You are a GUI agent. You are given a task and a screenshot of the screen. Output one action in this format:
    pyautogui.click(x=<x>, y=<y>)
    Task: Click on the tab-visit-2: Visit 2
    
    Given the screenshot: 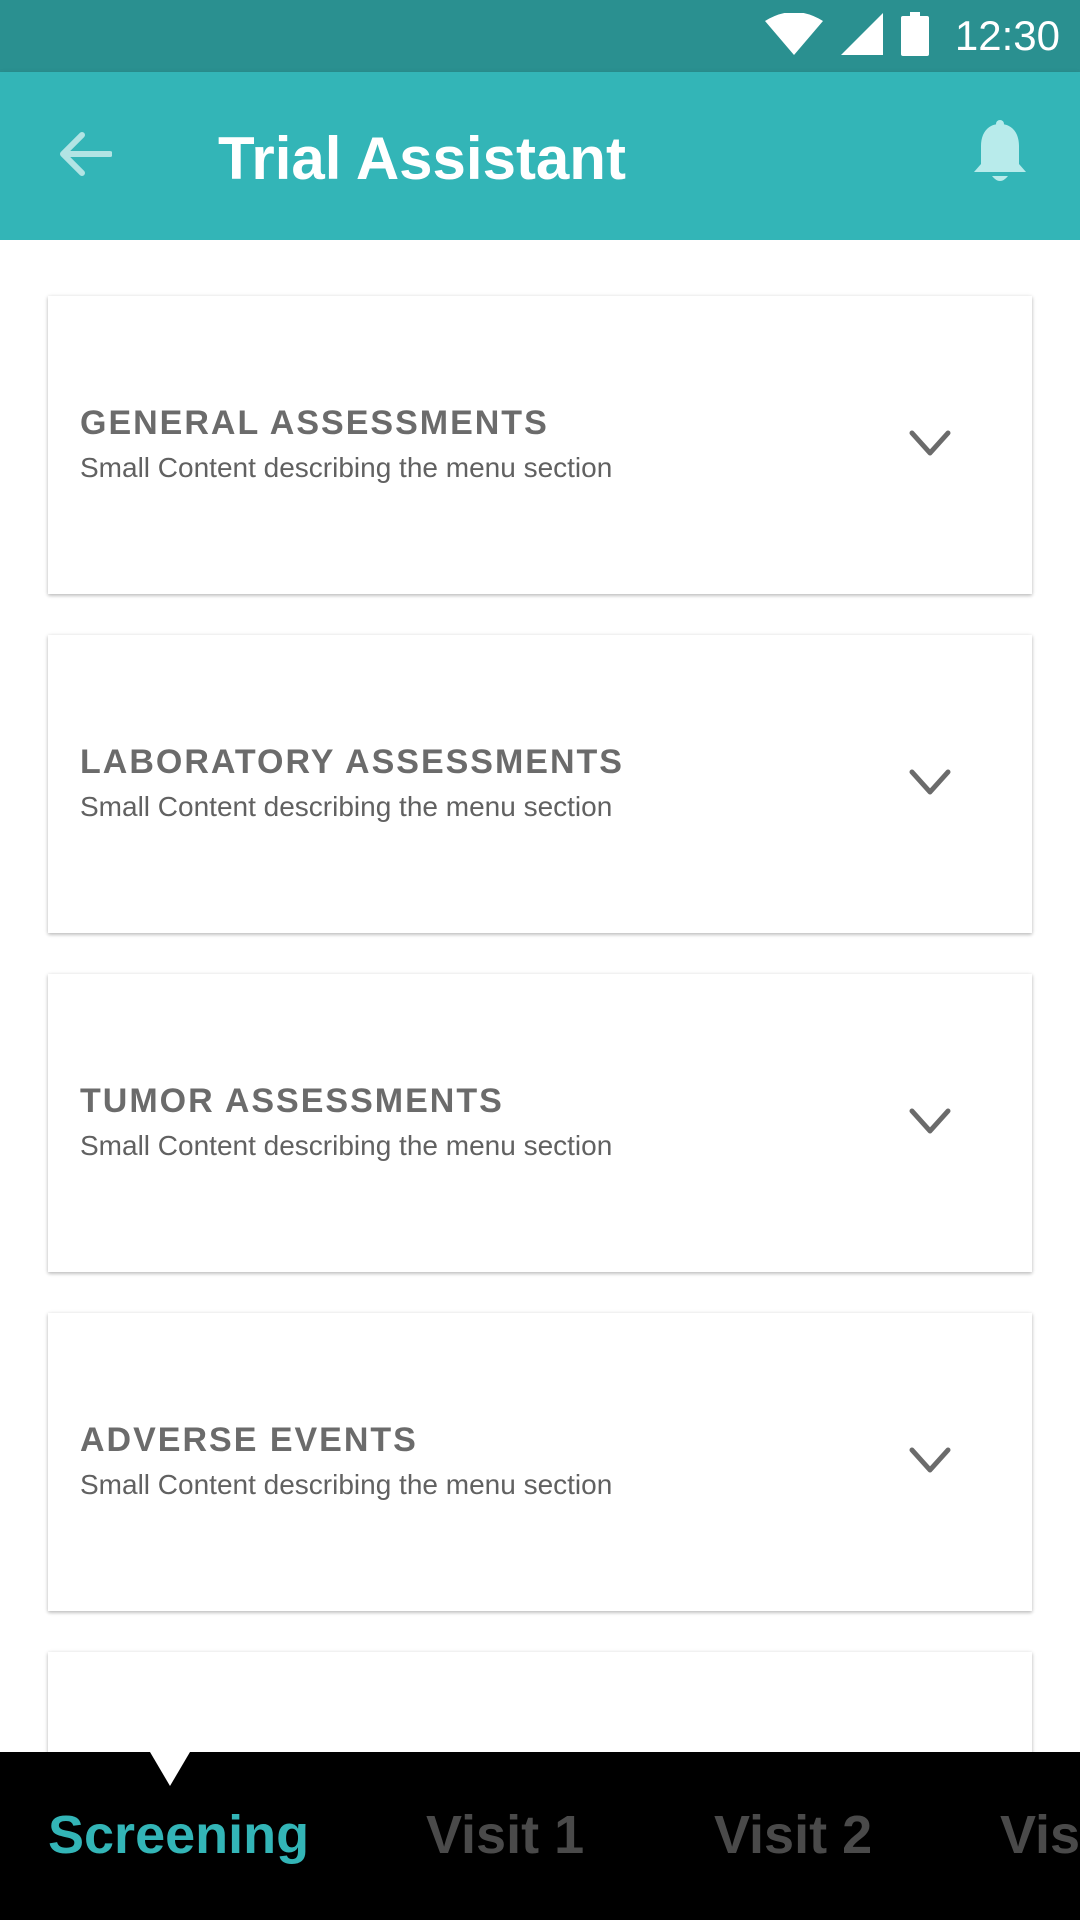 What is the action you would take?
    pyautogui.click(x=793, y=1835)
    